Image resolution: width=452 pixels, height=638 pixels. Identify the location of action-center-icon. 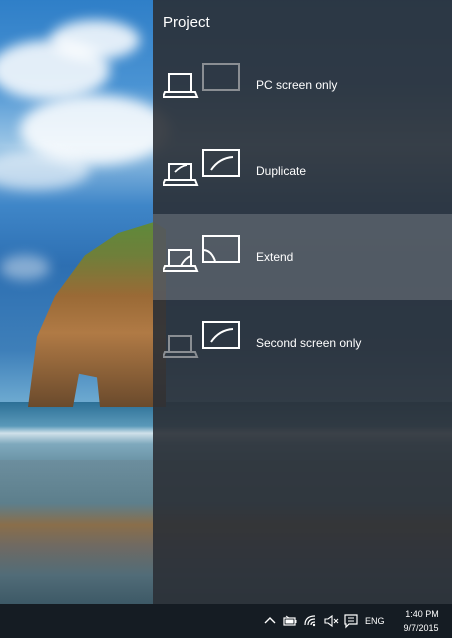
(351, 621).